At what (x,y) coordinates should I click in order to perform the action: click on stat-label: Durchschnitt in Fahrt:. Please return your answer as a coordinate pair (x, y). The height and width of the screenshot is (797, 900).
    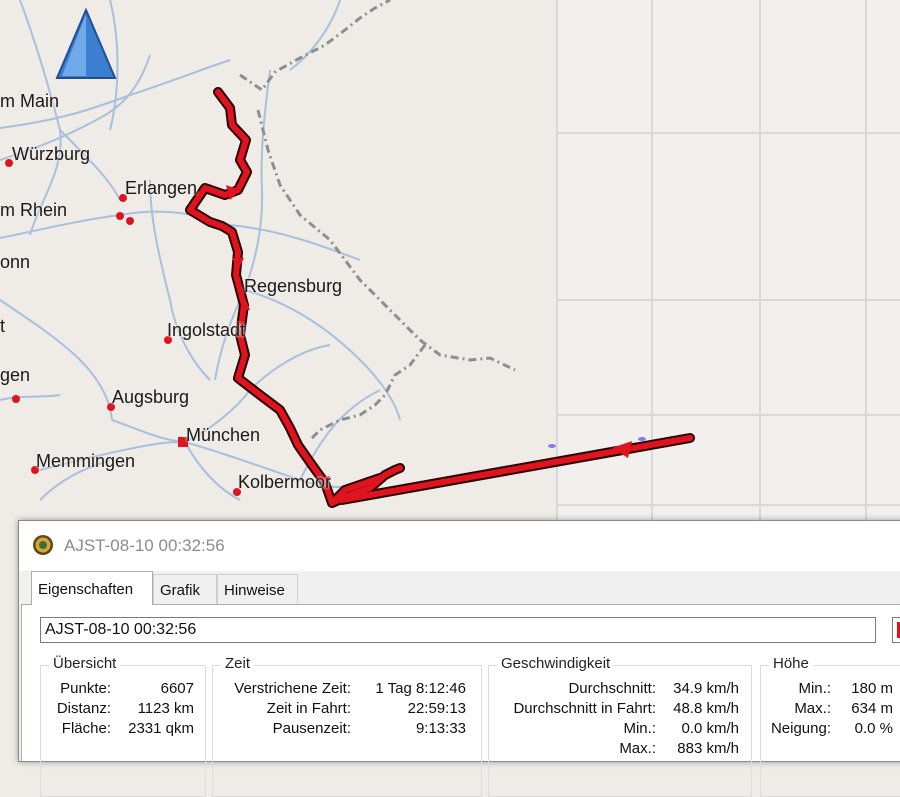
    Looking at the image, I should click on (584, 708).